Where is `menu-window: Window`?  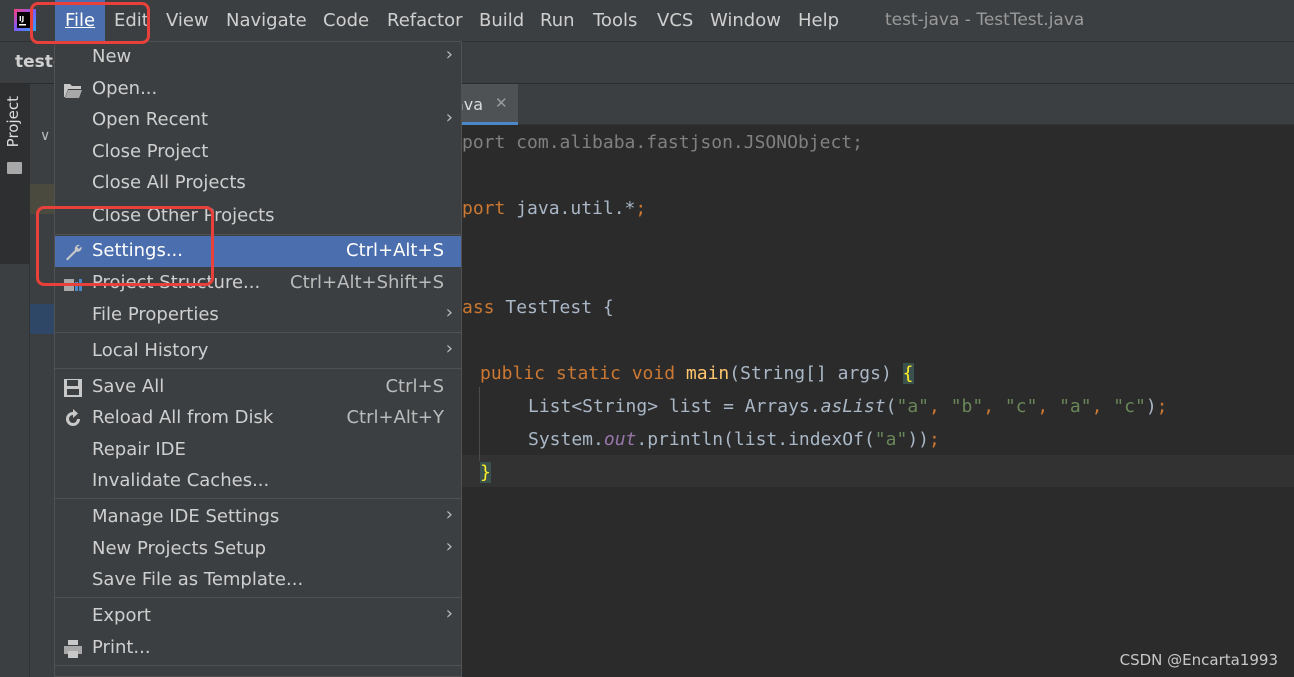
menu-window: Window is located at coordinates (745, 20).